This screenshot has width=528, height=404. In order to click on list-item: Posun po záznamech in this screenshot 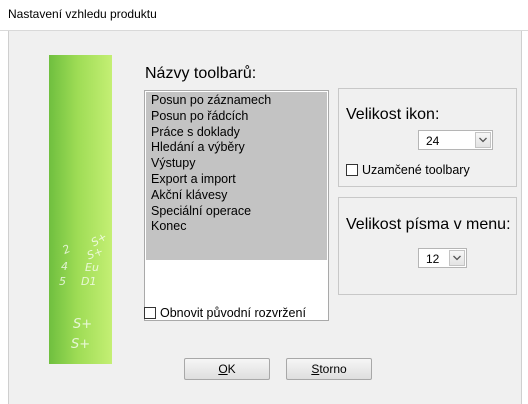, I will do `click(211, 101)`.